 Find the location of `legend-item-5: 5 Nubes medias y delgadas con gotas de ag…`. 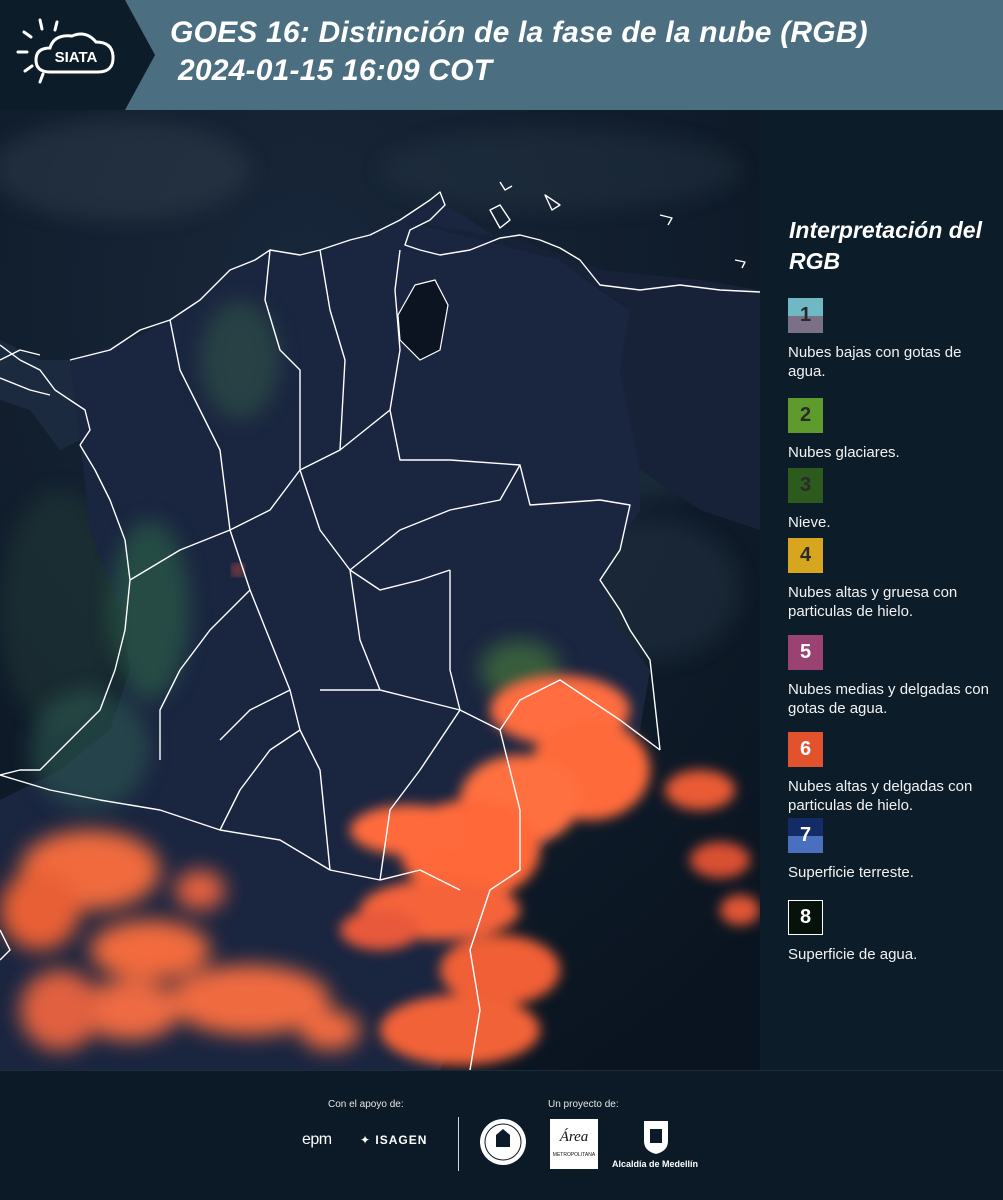

legend-item-5: 5 Nubes medias y delgadas con gotas de ag… is located at coordinates (894, 676).